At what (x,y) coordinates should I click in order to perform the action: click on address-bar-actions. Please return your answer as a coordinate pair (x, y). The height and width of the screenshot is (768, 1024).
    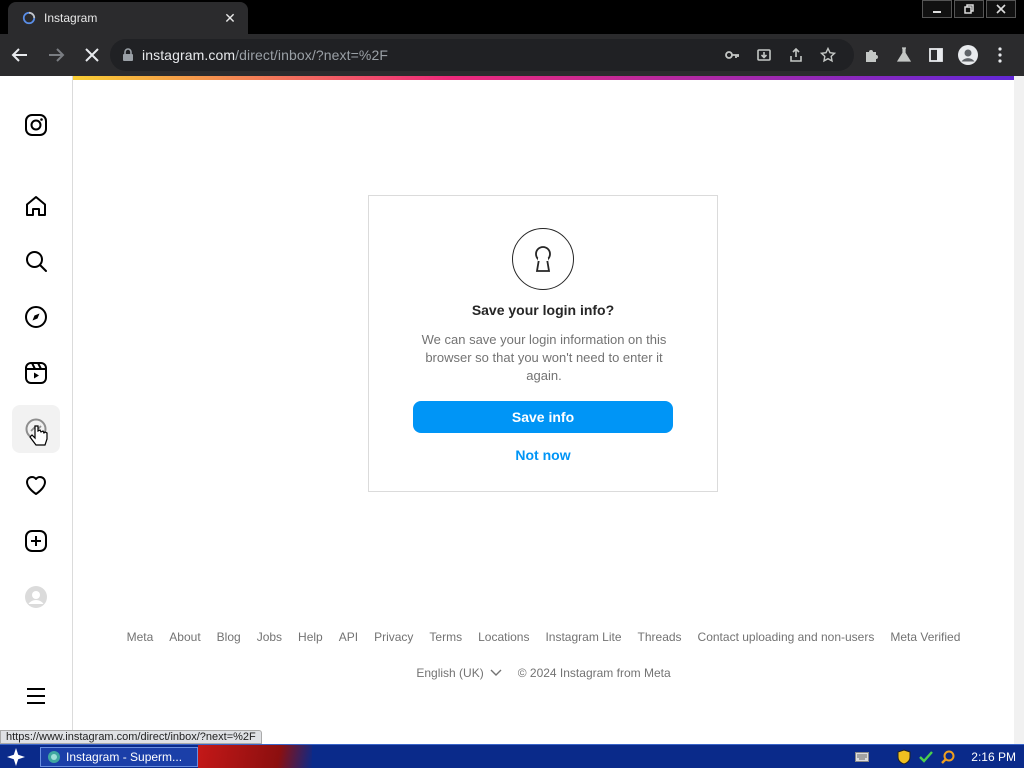
    Looking at the image, I should click on (780, 55).